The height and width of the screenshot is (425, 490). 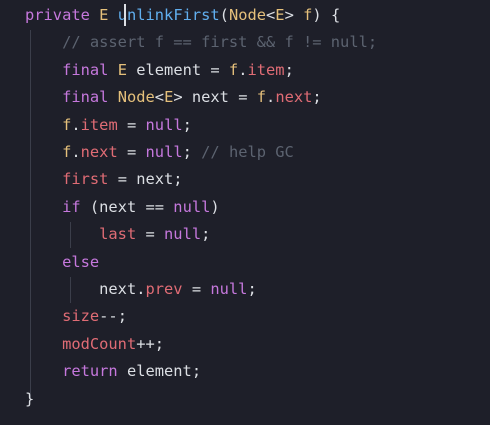 What do you see at coordinates (145, 179) in the screenshot?
I see `code-token: = next;` at bounding box center [145, 179].